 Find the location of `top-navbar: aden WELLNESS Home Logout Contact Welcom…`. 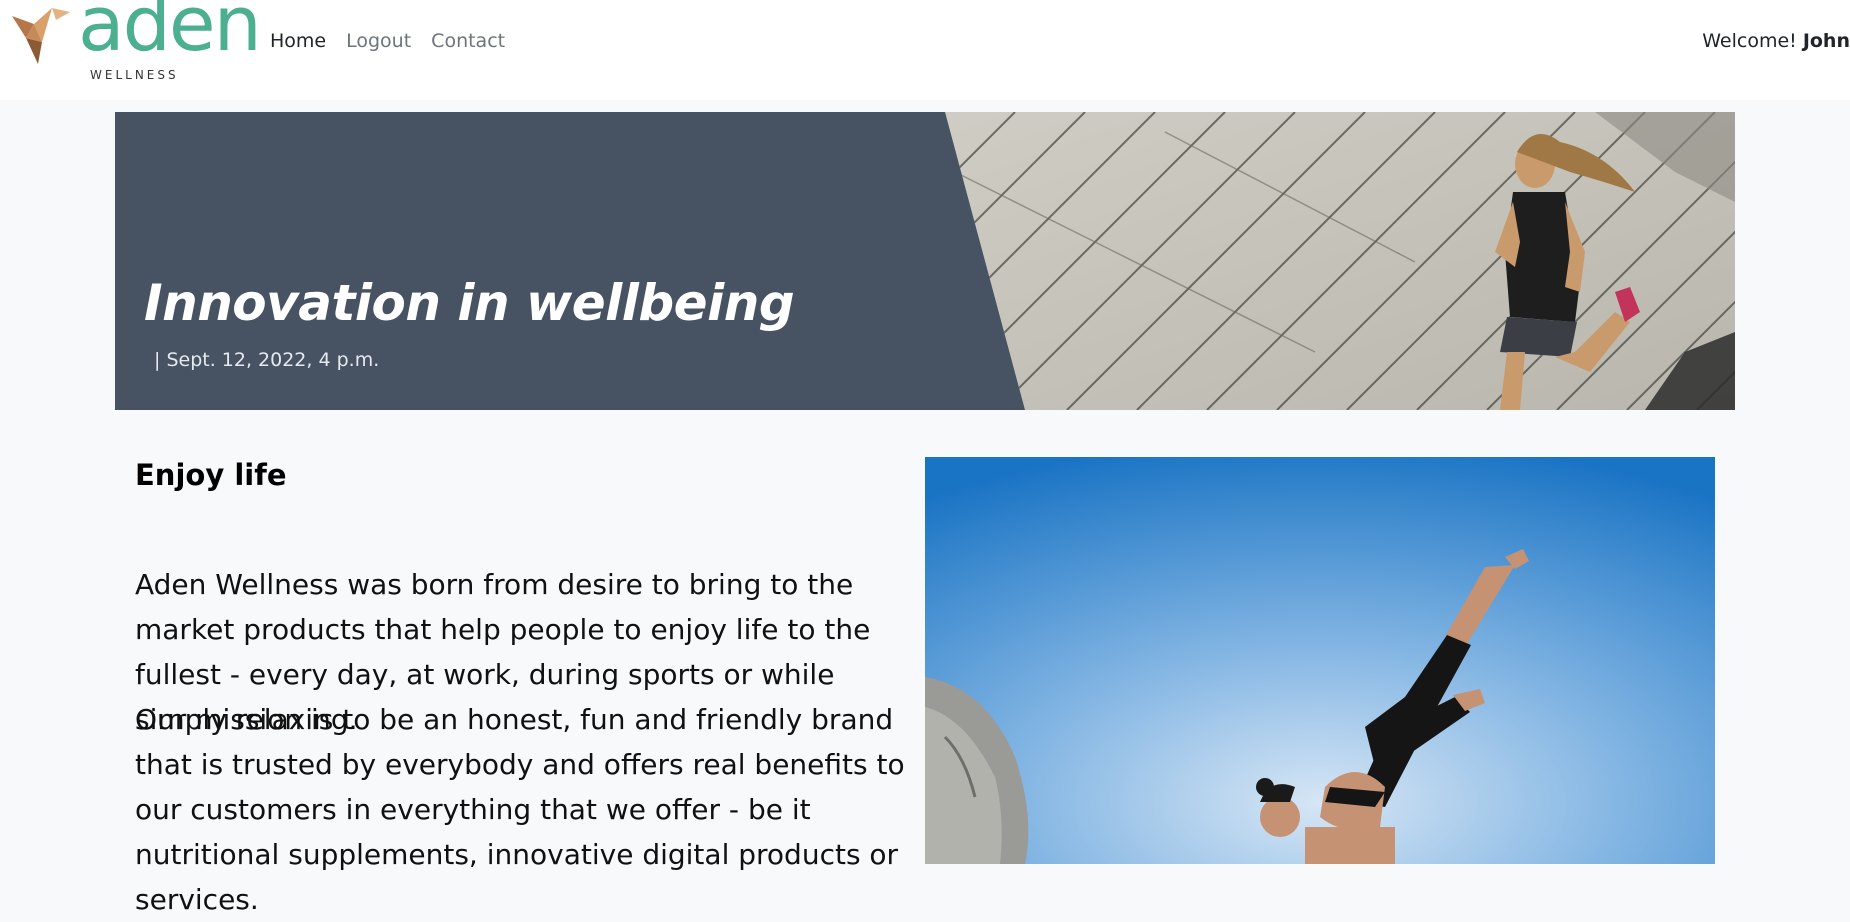

top-navbar: aden WELLNESS Home Logout Contact Welcom… is located at coordinates (925, 50).